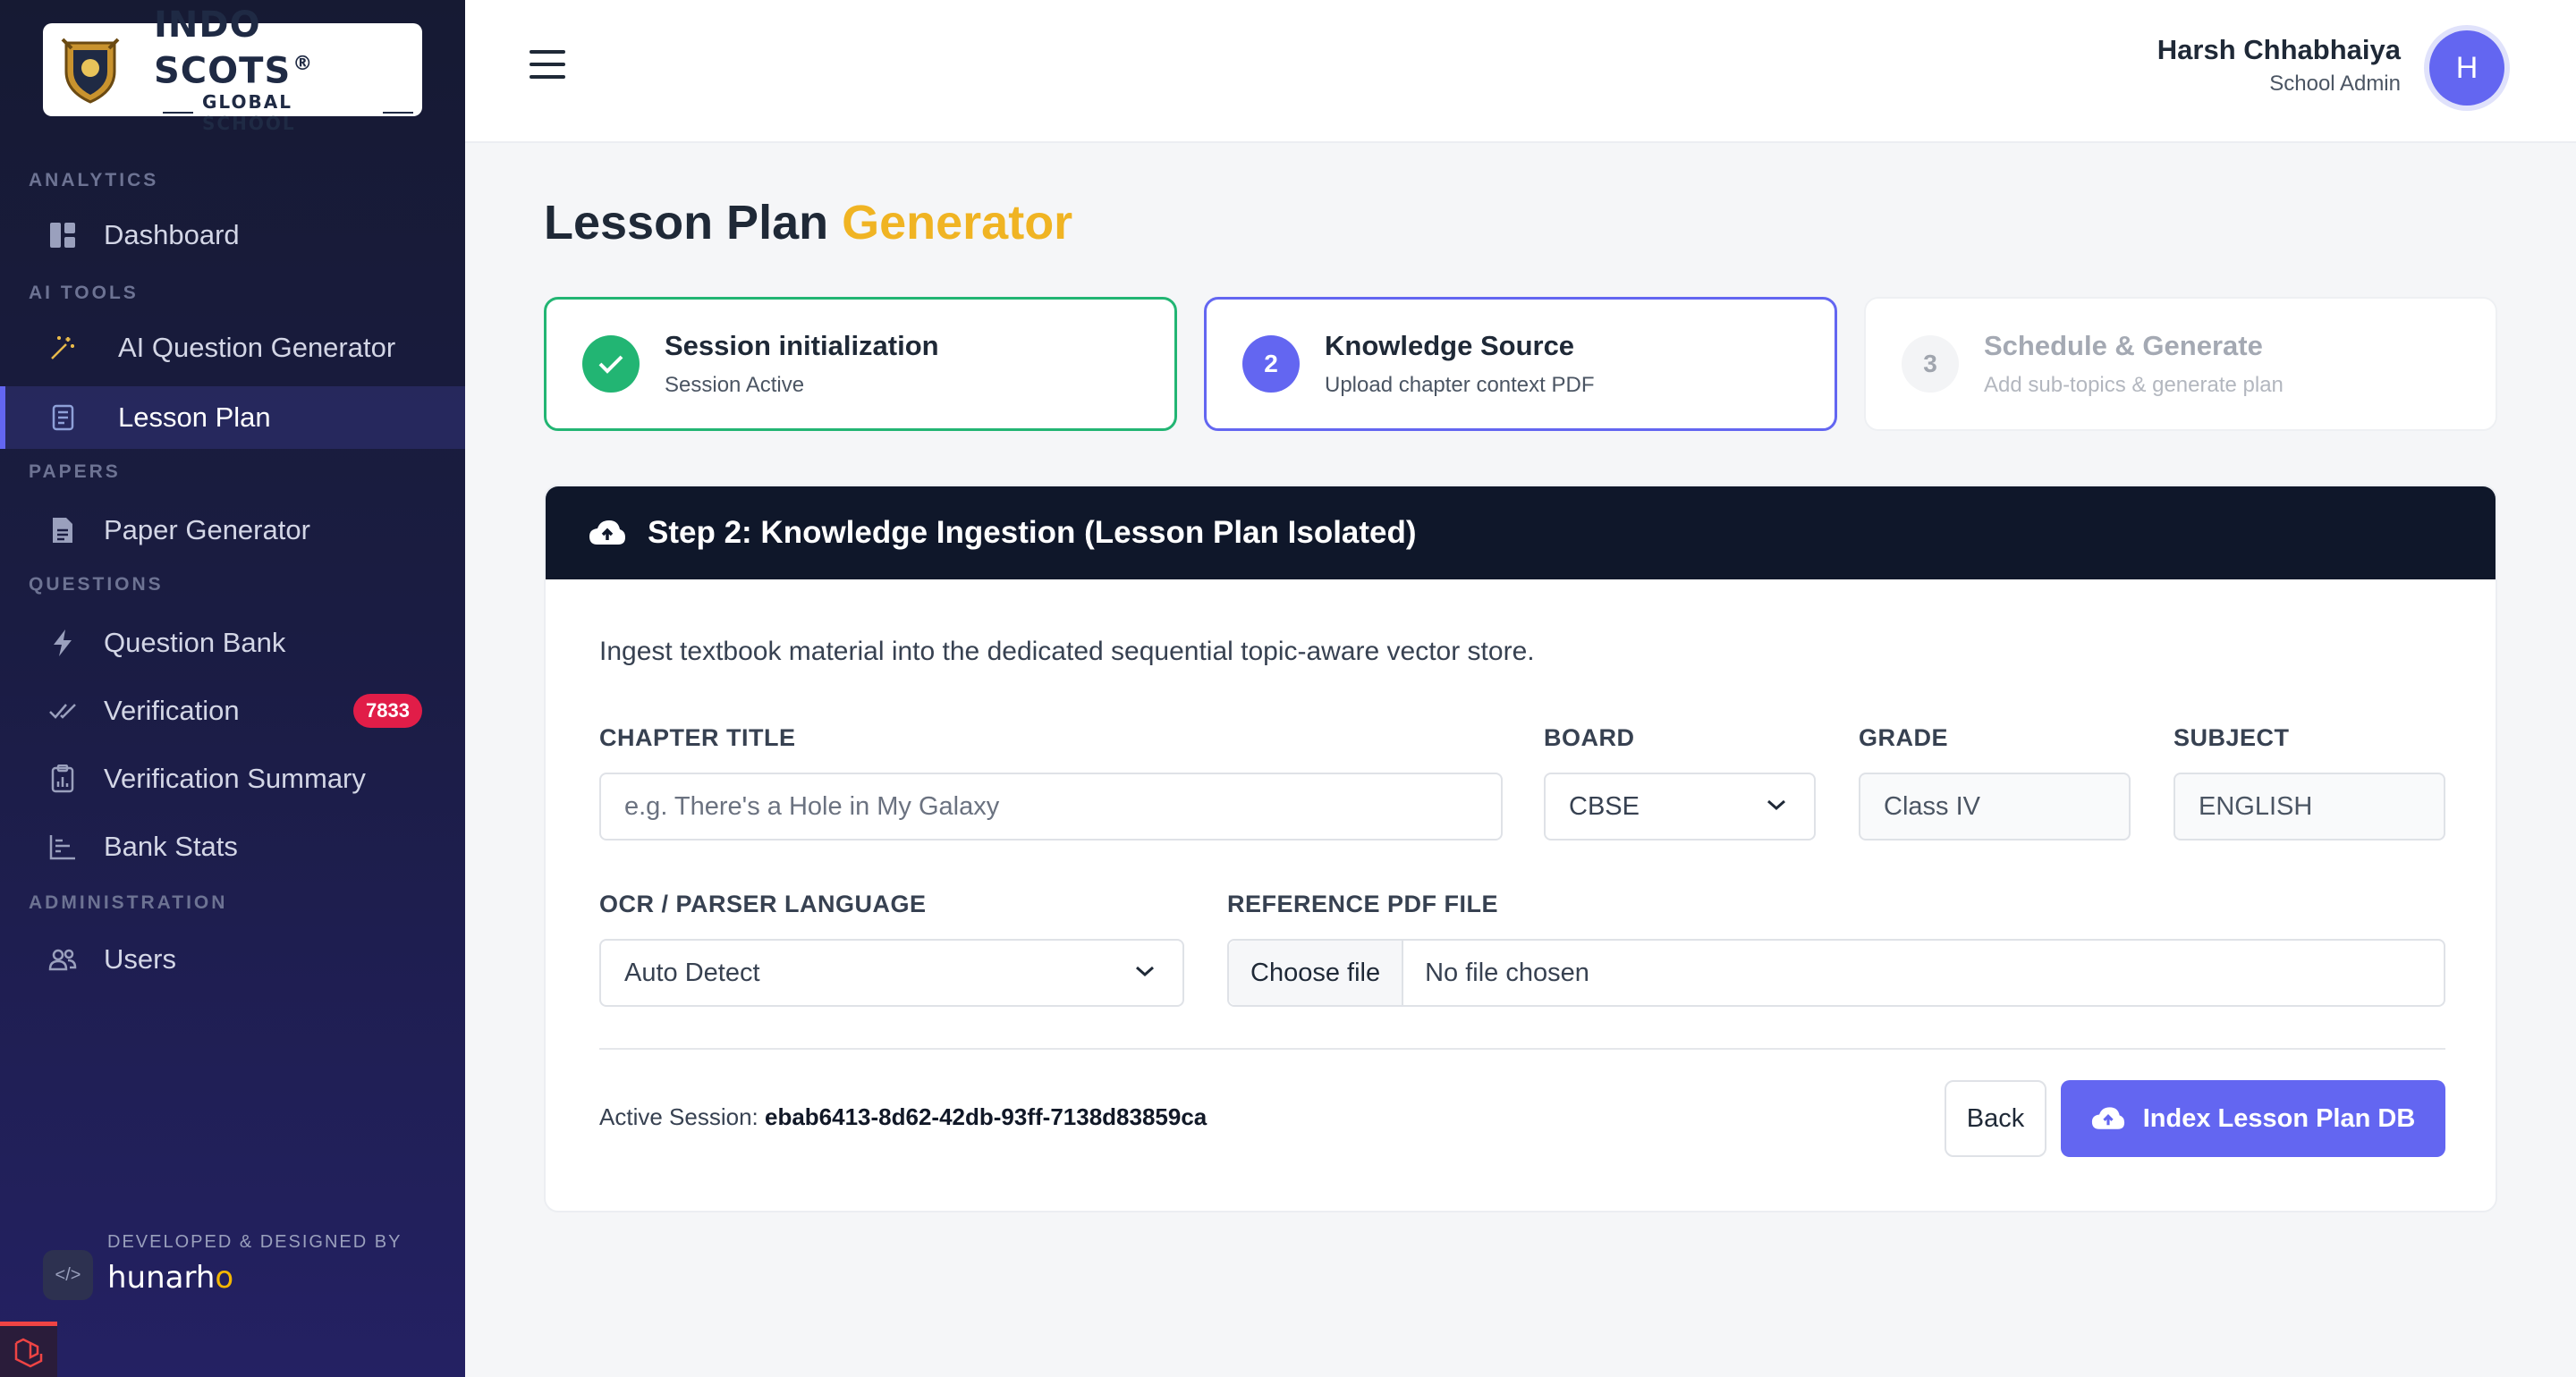 Image resolution: width=2576 pixels, height=1377 pixels. What do you see at coordinates (303, 64) in the screenshot?
I see `registered-mark: ®` at bounding box center [303, 64].